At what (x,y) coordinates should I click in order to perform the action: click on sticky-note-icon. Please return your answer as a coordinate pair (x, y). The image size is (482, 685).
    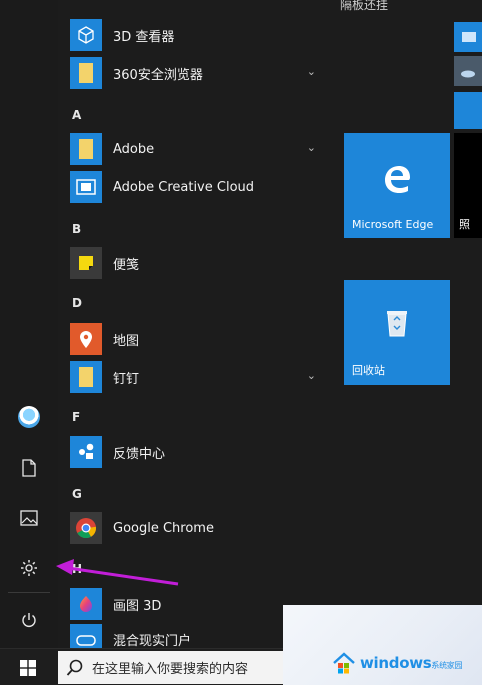
    Looking at the image, I should click on (86, 263).